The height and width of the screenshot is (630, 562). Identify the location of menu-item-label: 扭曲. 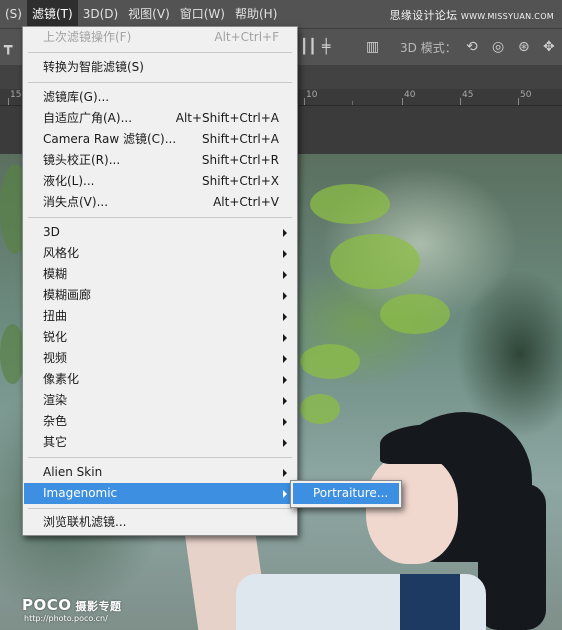
(55, 316).